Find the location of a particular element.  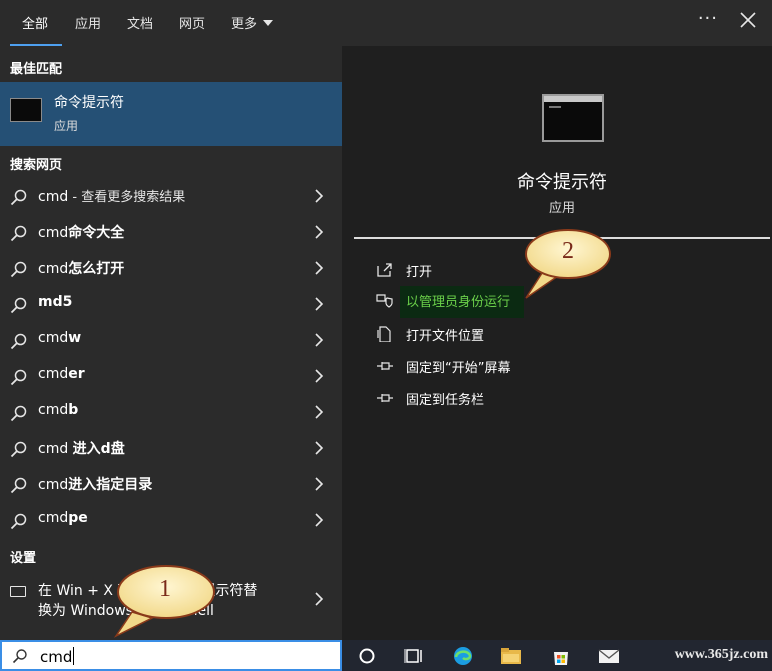

taskbar: www.365jz.com is located at coordinates (557, 655).